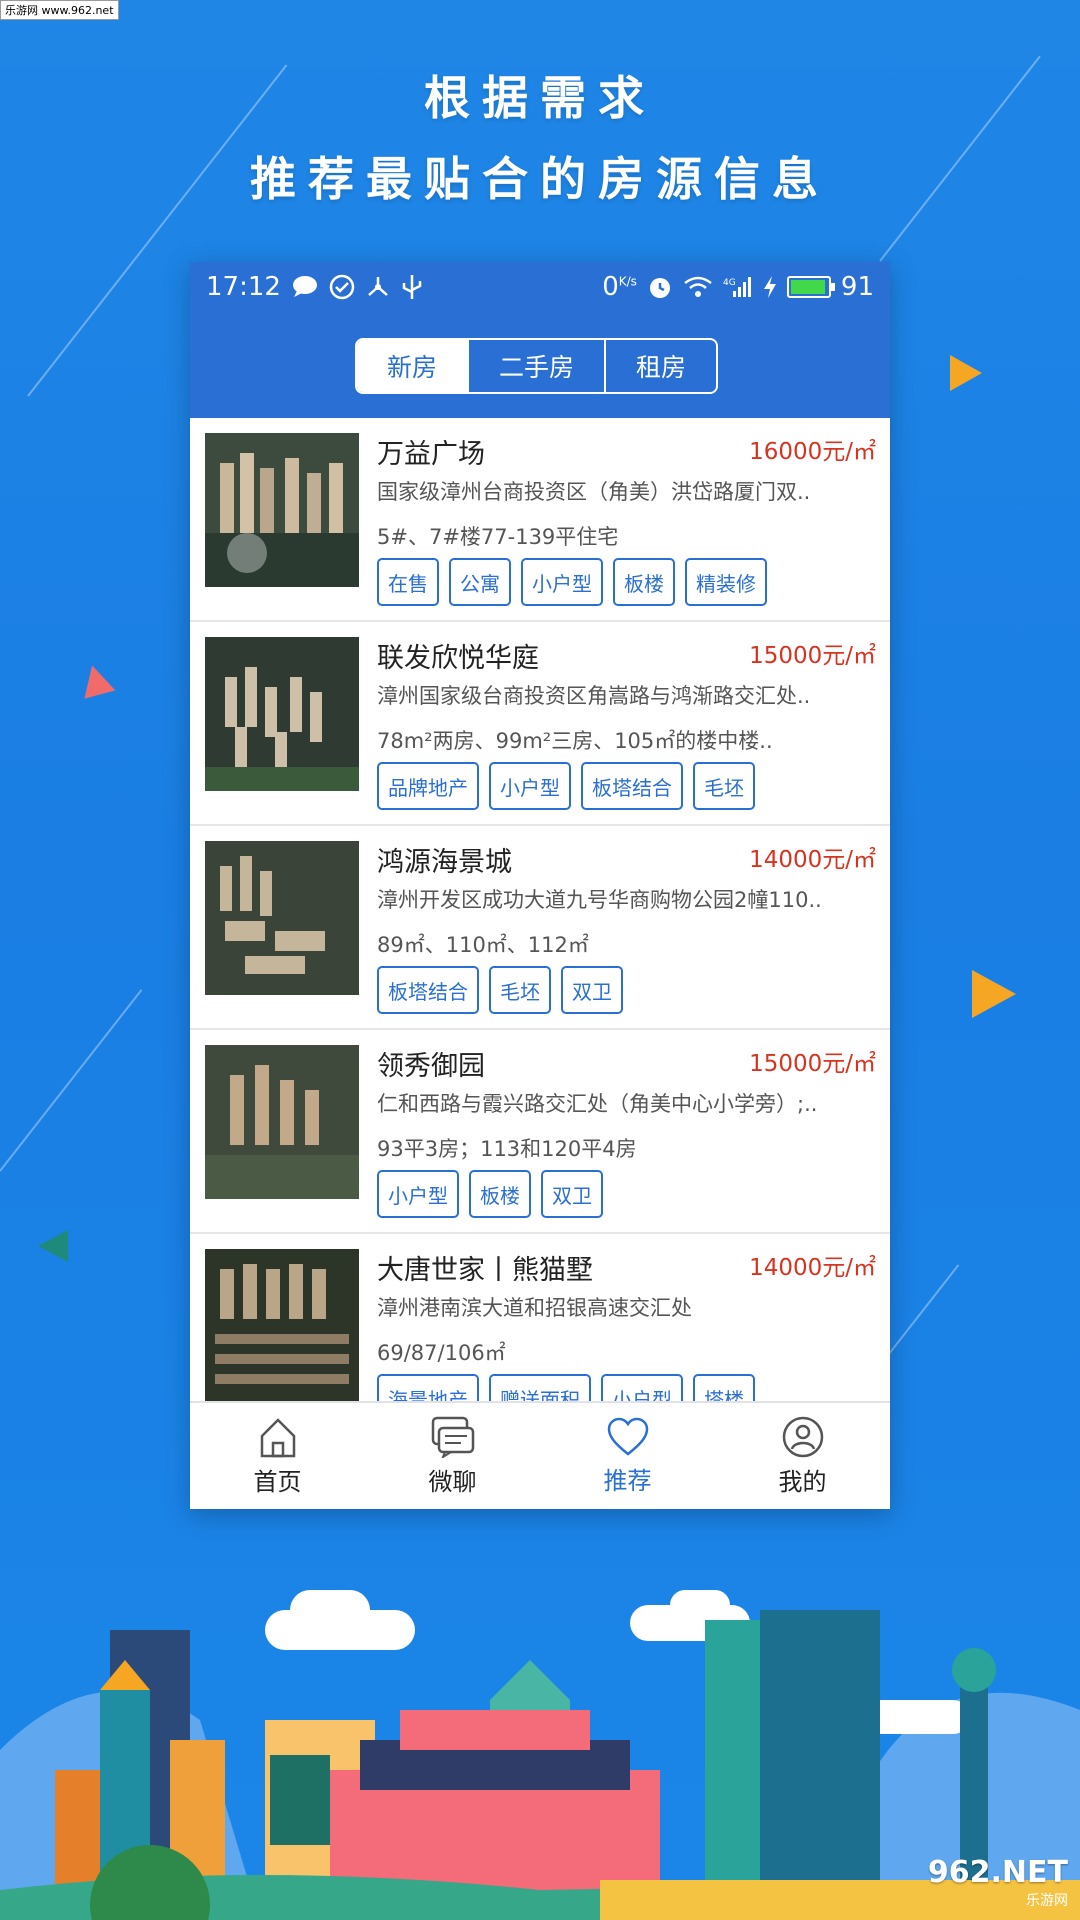  I want to click on tag: 赠送面积, so click(540, 1388).